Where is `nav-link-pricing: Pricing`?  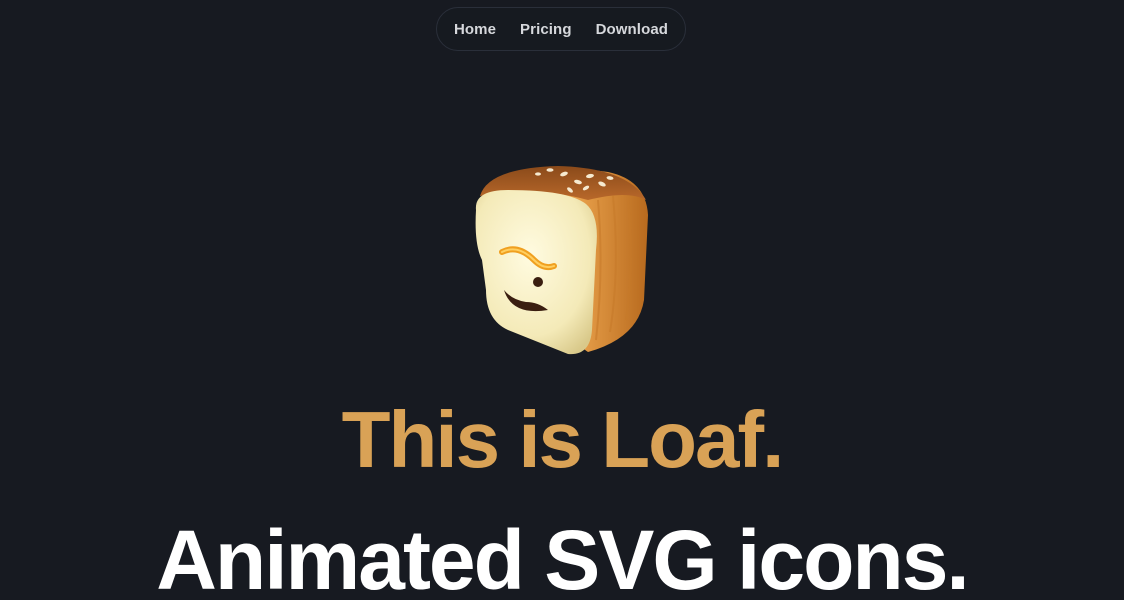
nav-link-pricing: Pricing is located at coordinates (546, 29).